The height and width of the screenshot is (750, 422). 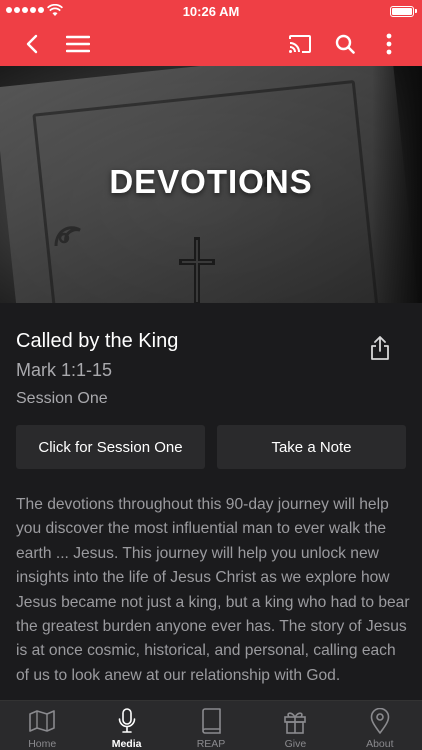 I want to click on tab-label: REAP, so click(x=211, y=744).